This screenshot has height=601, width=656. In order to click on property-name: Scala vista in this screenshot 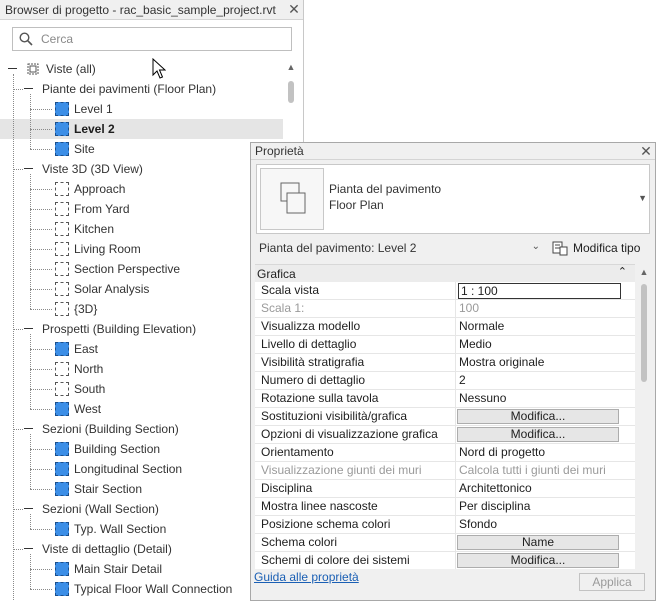, I will do `click(355, 290)`.